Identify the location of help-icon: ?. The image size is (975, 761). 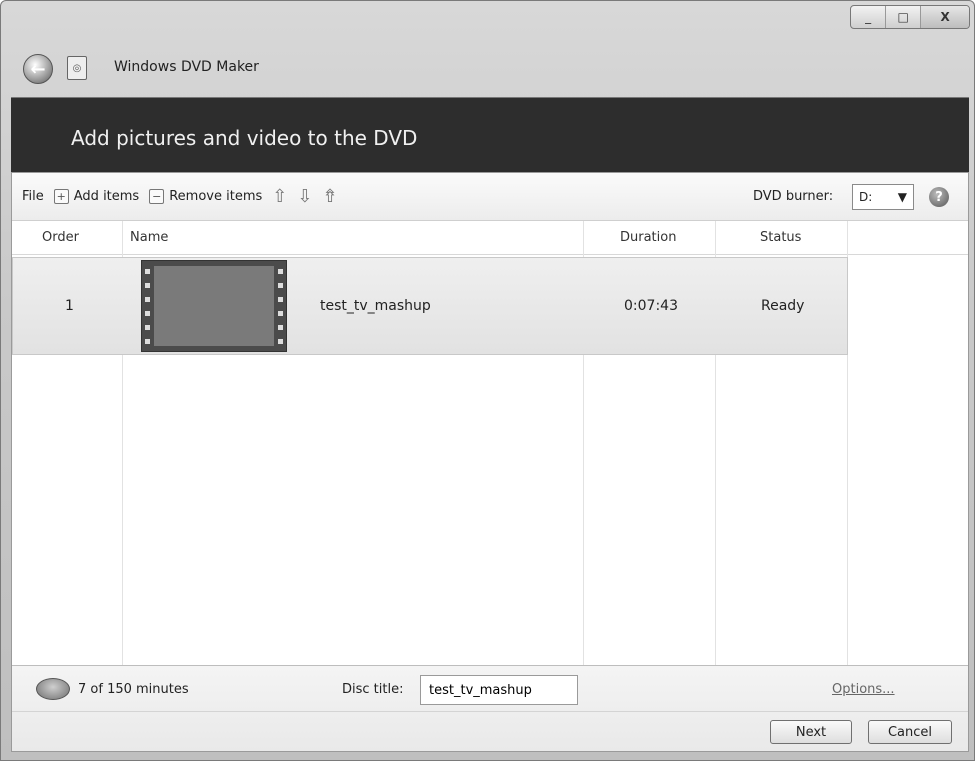
(939, 197).